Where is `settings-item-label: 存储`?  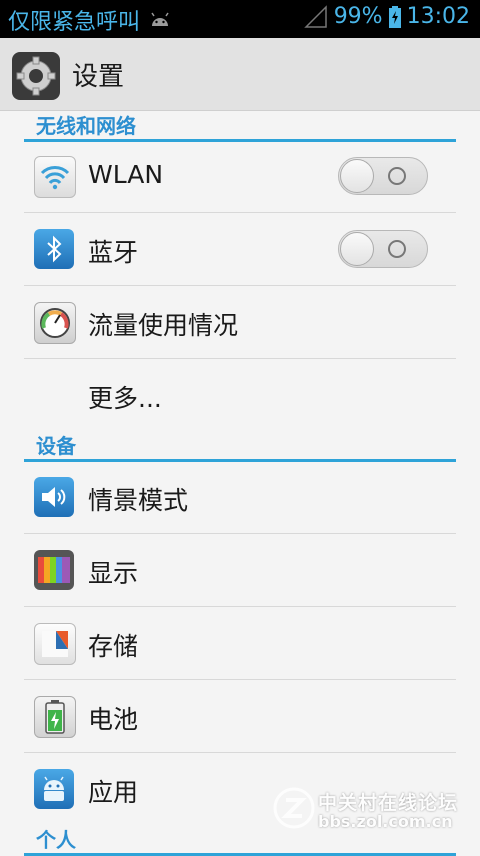 settings-item-label: 存储 is located at coordinates (113, 646).